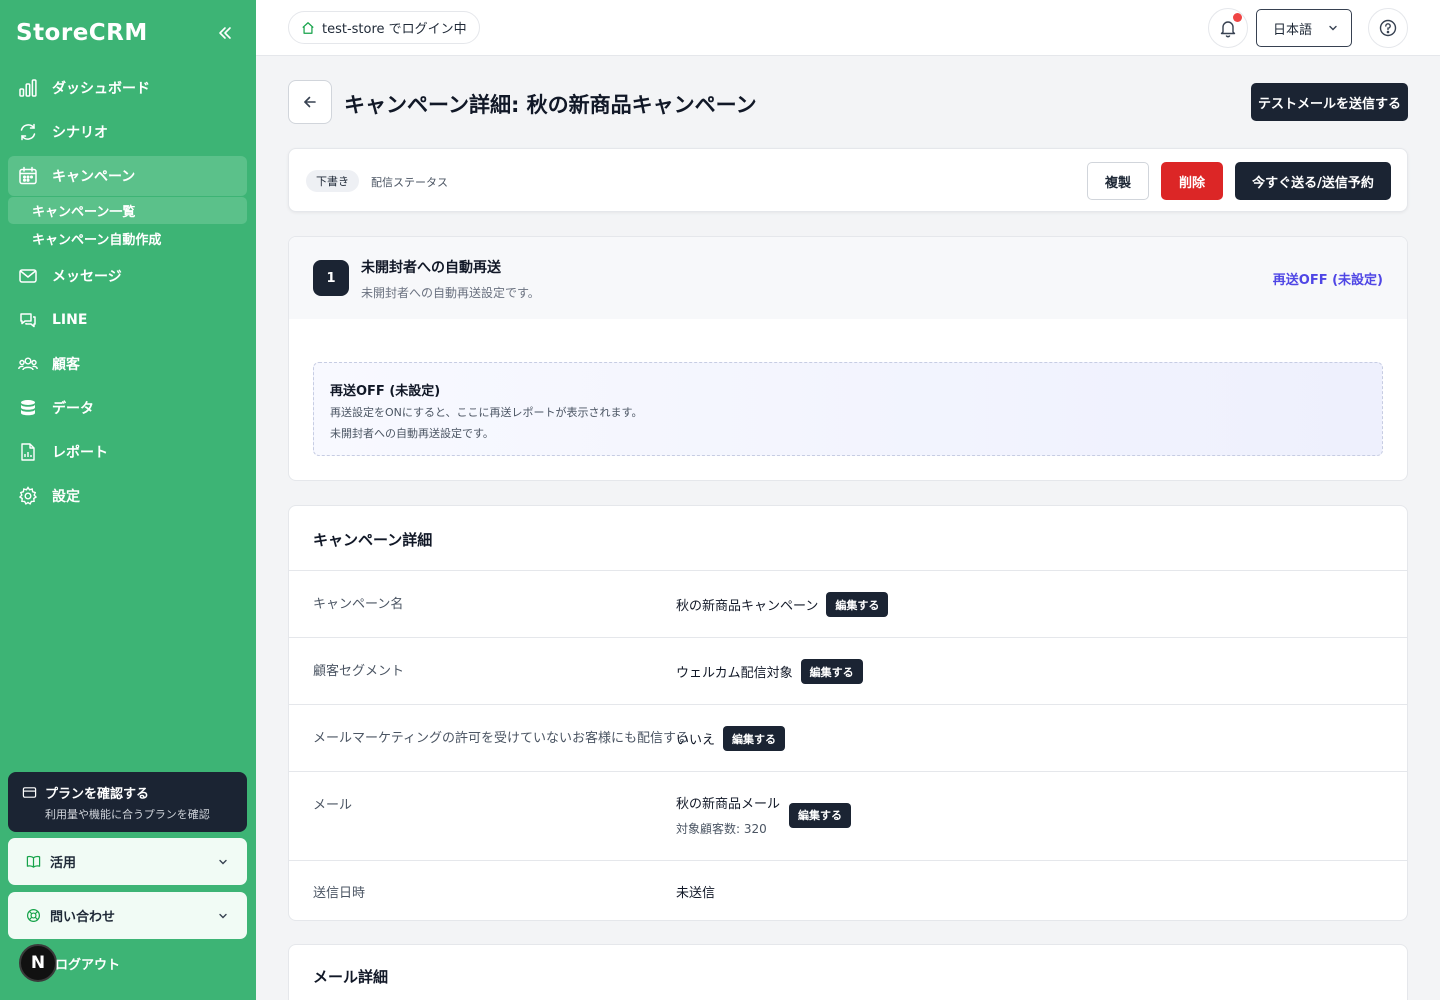  What do you see at coordinates (1192, 181) in the screenshot?
I see `delete-button: 削除` at bounding box center [1192, 181].